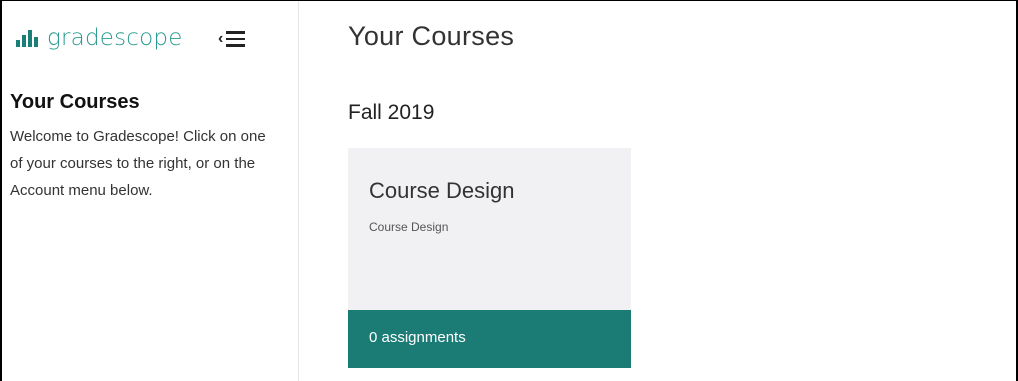 Image resolution: width=1018 pixels, height=381 pixels. What do you see at coordinates (409, 227) in the screenshot?
I see `course-subtitle: Course Design` at bounding box center [409, 227].